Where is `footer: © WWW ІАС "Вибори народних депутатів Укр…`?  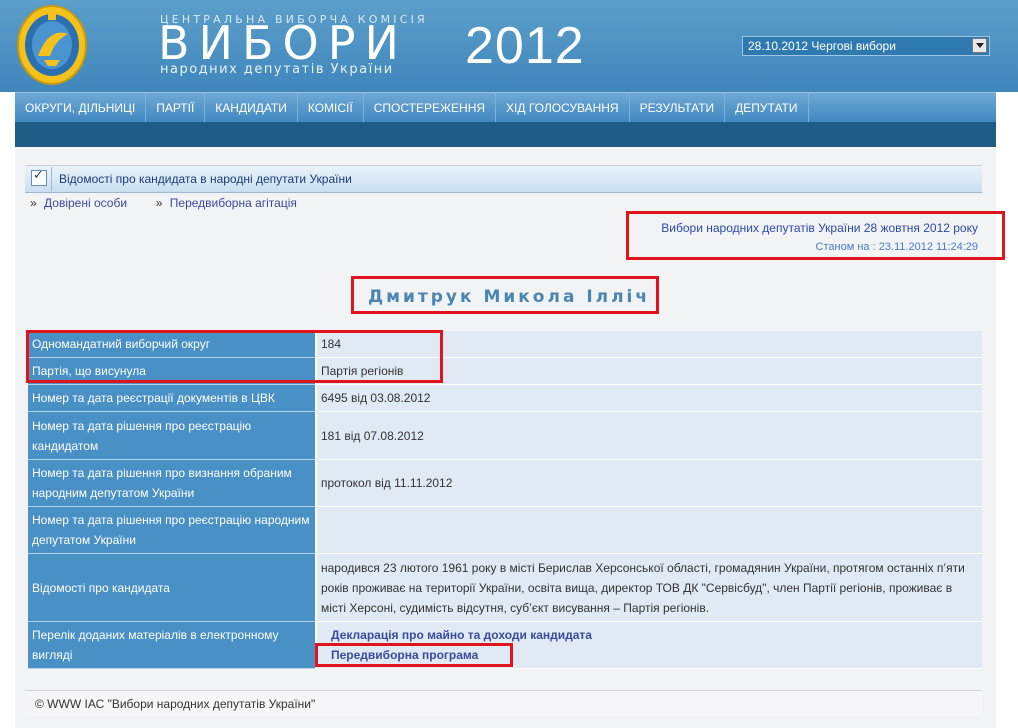 footer: © WWW ІАС "Вибори народних депутатів Укр… is located at coordinates (503, 703).